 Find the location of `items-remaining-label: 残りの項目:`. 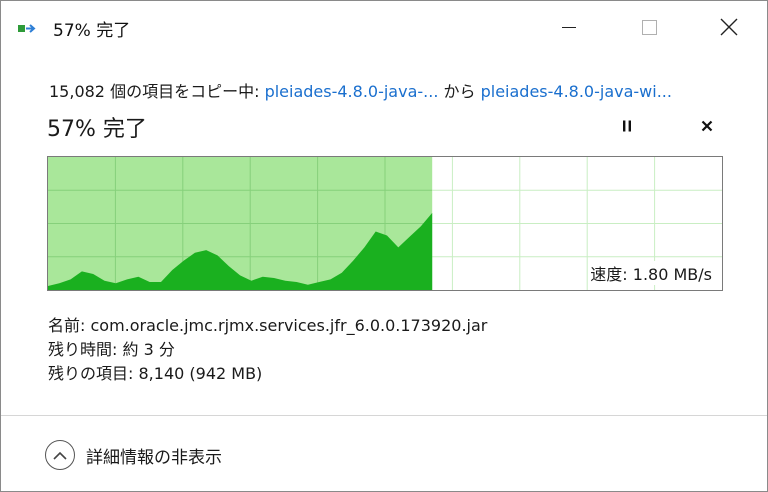

items-remaining-label: 残りの項目: is located at coordinates (91, 373).